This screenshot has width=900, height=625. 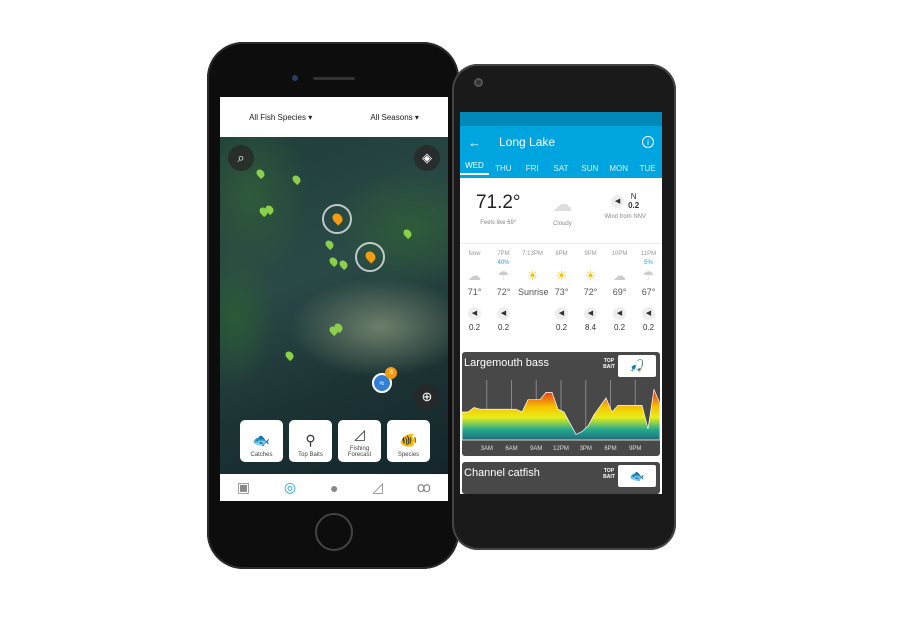 I want to click on compass-icon: ◎, so click(x=290, y=487).